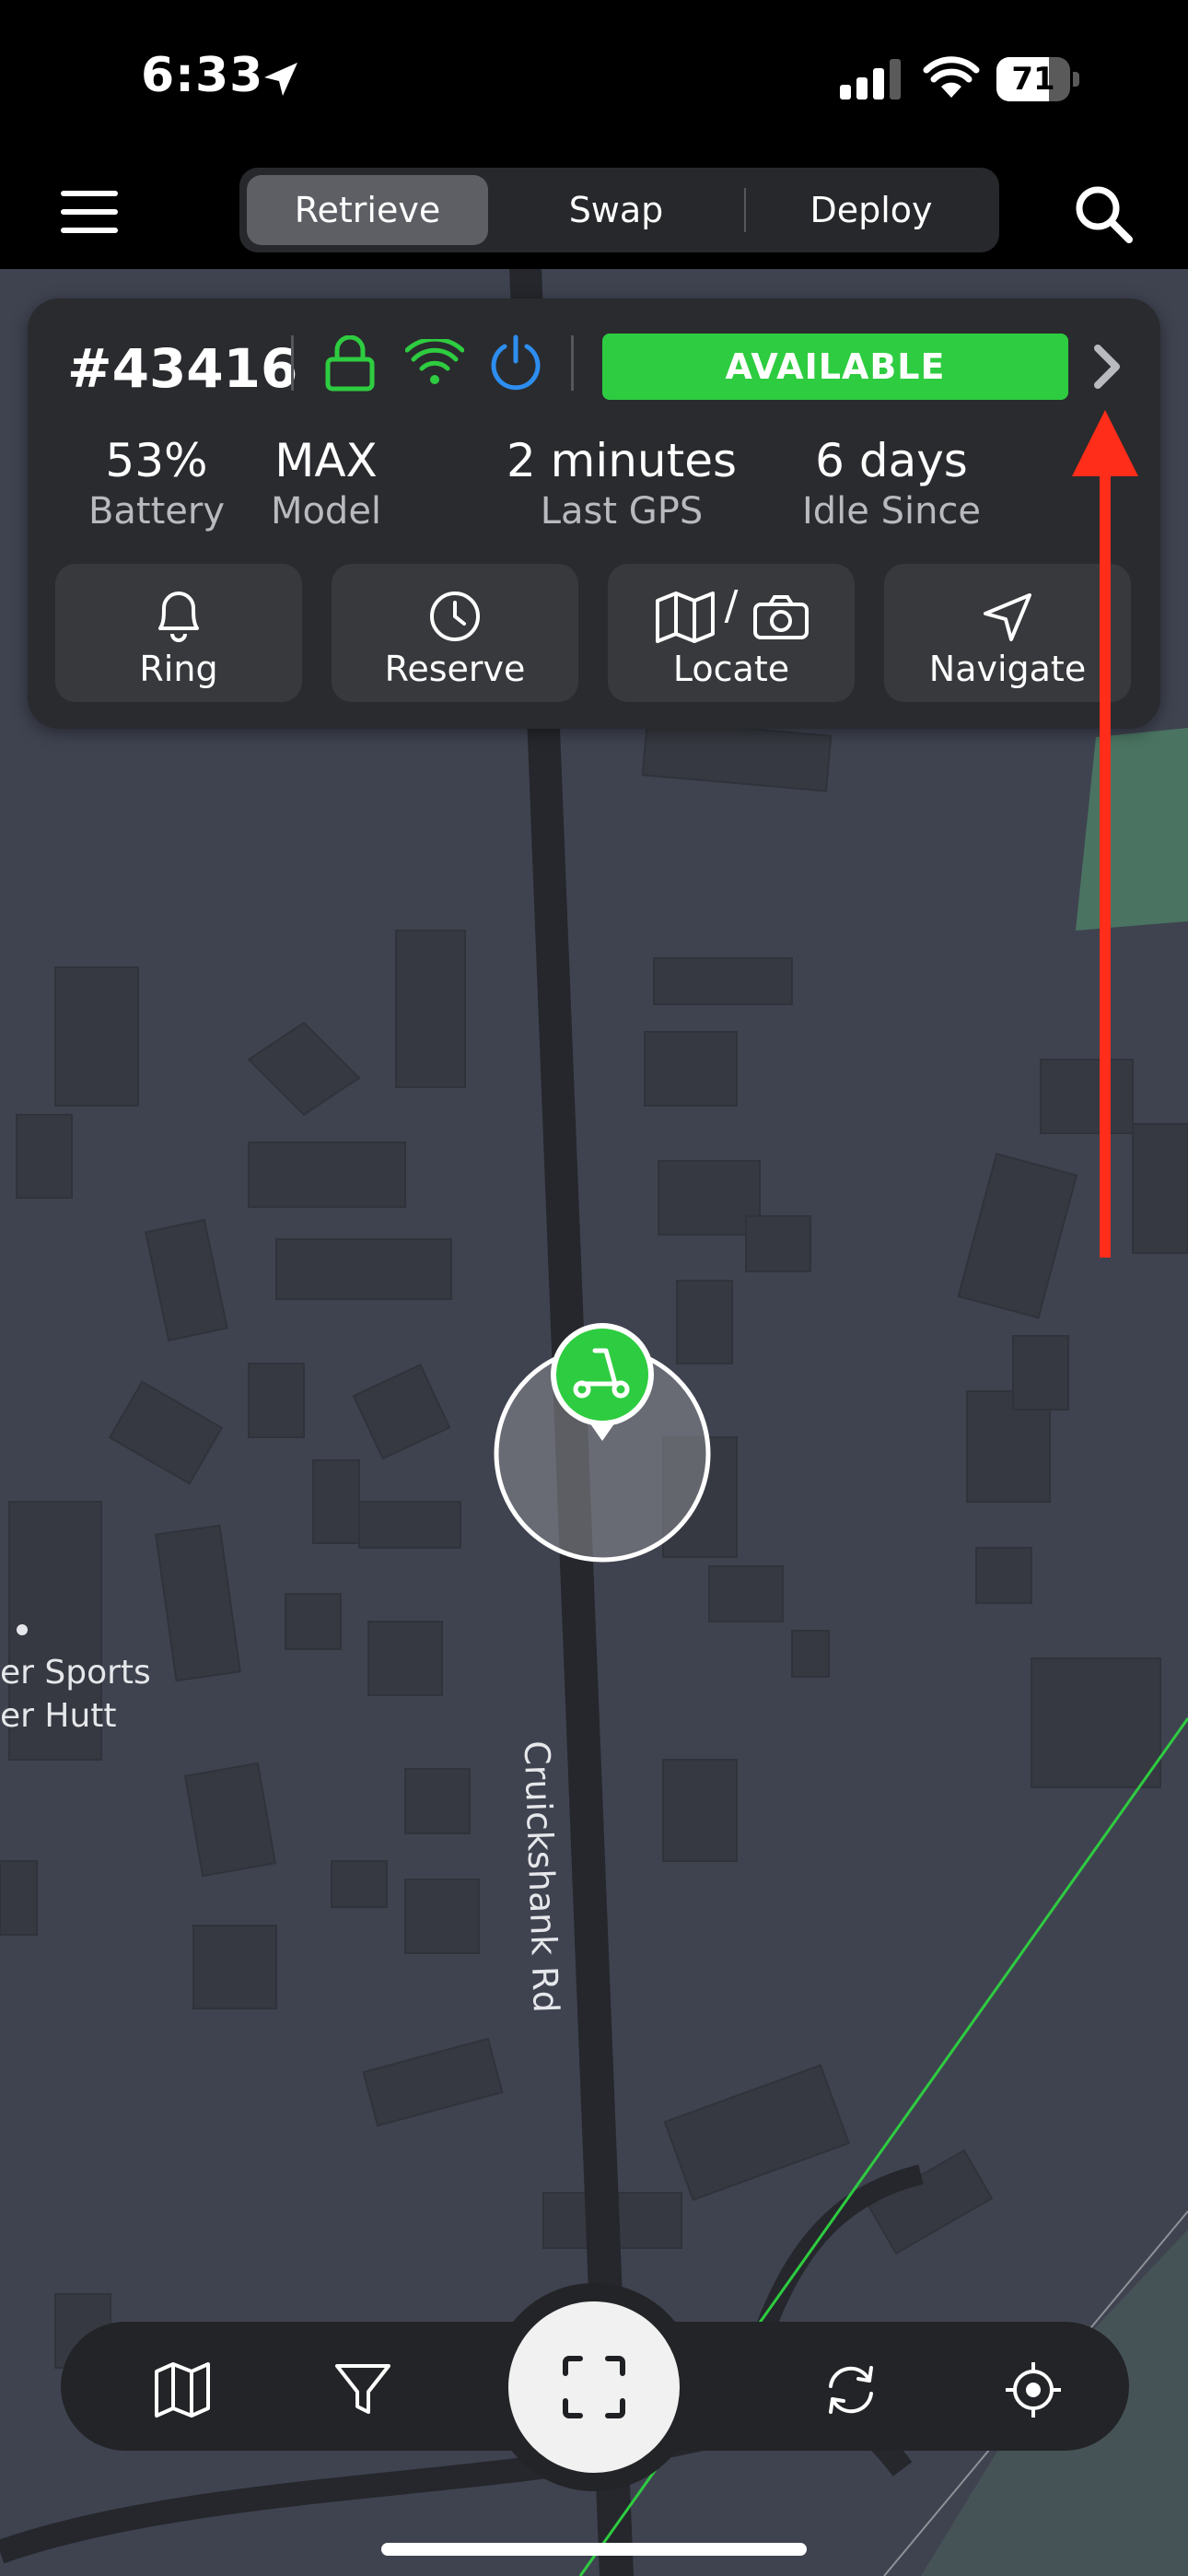 The height and width of the screenshot is (2576, 1188). What do you see at coordinates (1103, 213) in the screenshot?
I see `search-icon` at bounding box center [1103, 213].